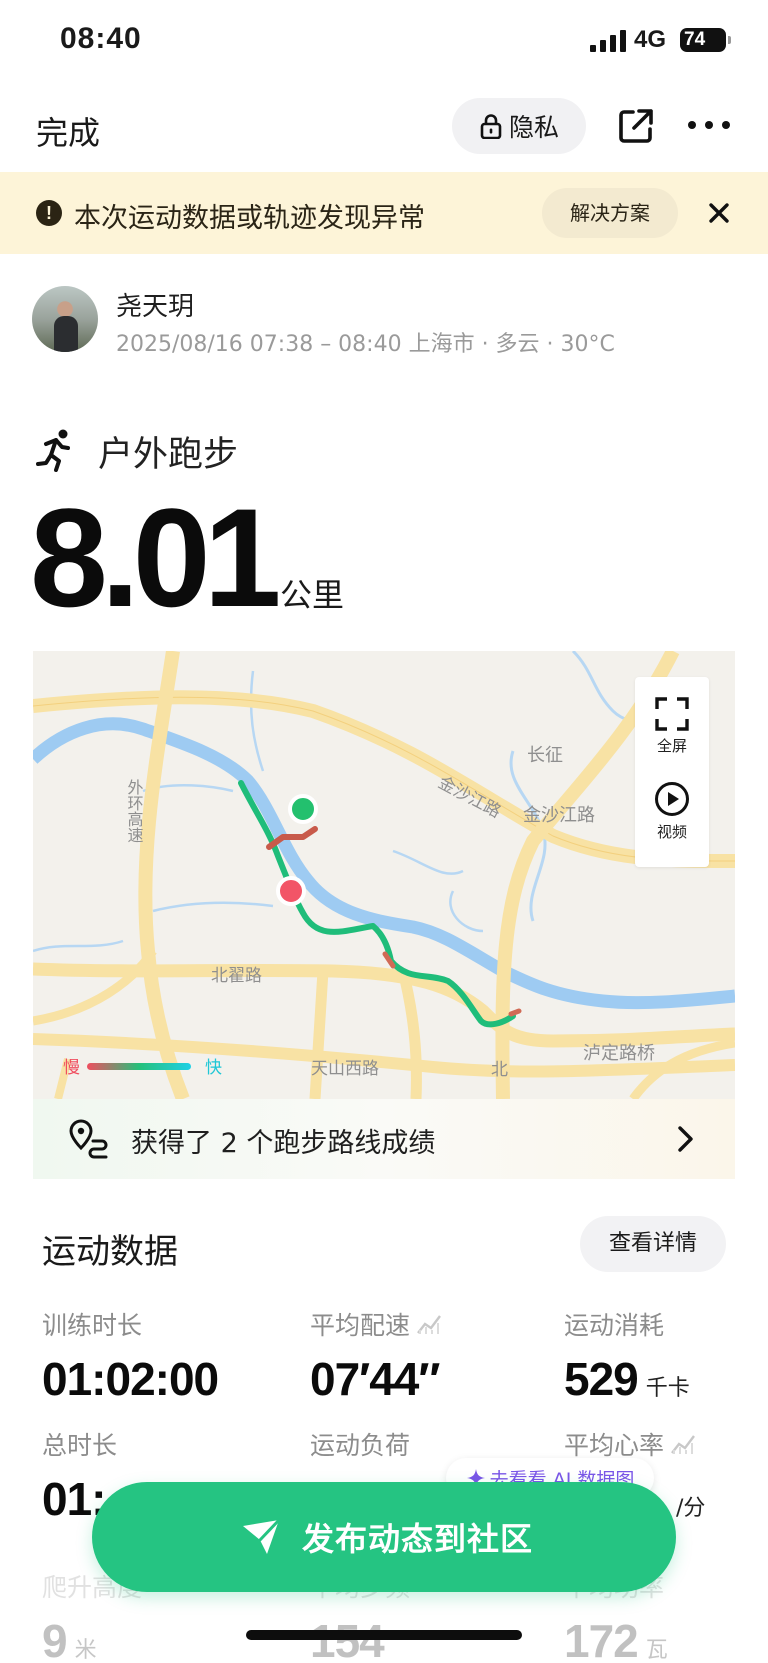 The height and width of the screenshot is (1663, 768). I want to click on stat-value: 01:02:00, so click(130, 1379).